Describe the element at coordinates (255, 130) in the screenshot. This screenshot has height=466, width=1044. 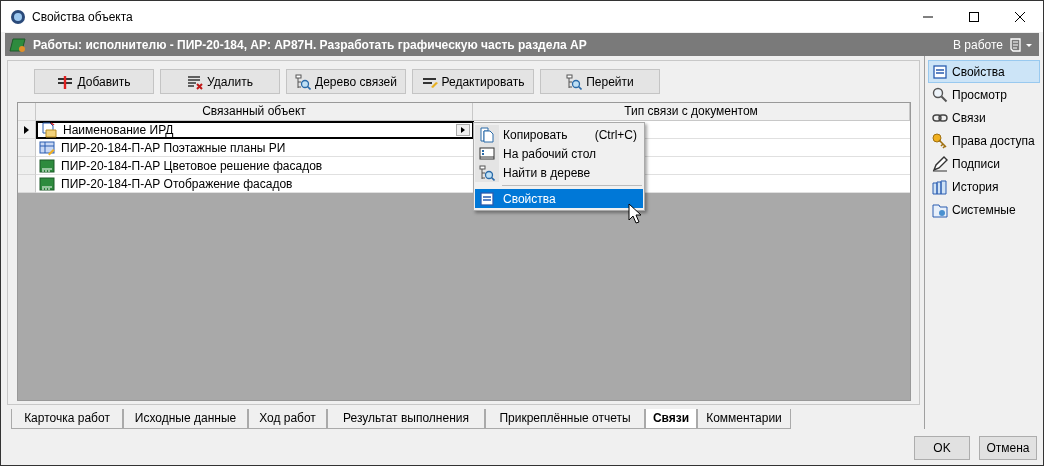
I see `table-cell: Наименование ИРД` at that location.